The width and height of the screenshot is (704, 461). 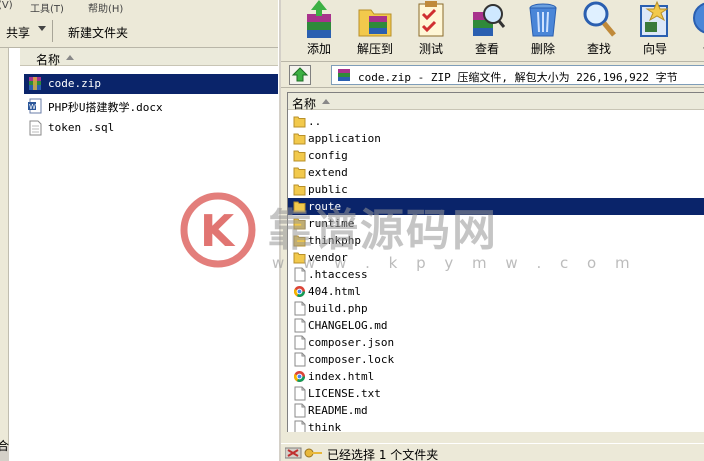 I want to click on archive-row: extend, so click(x=496, y=172).